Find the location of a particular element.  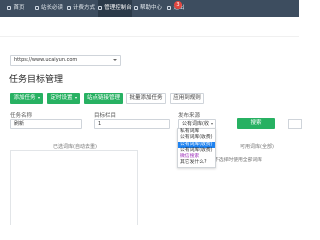

nav-item-home: 首页 is located at coordinates (16, 8).